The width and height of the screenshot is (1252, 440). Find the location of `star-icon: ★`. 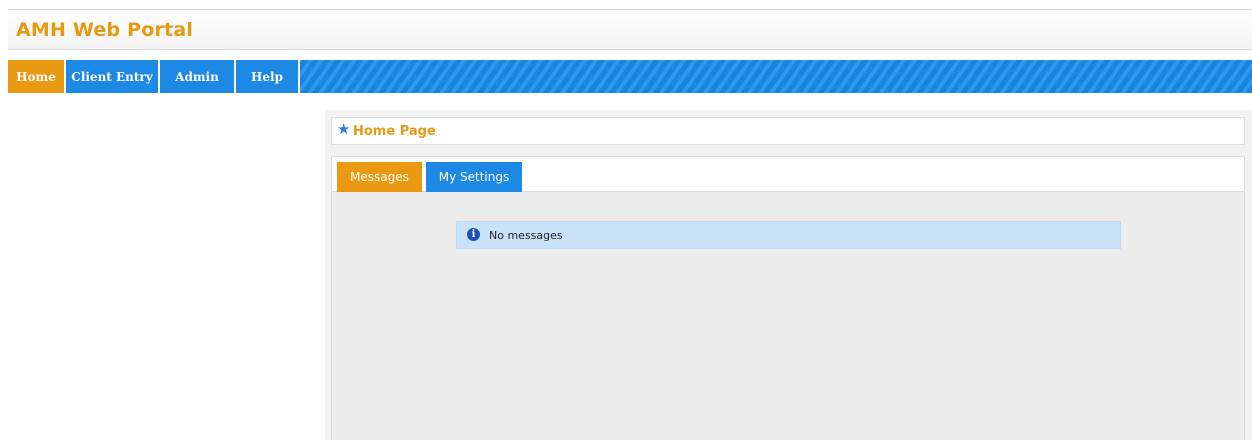

star-icon: ★ is located at coordinates (344, 129).